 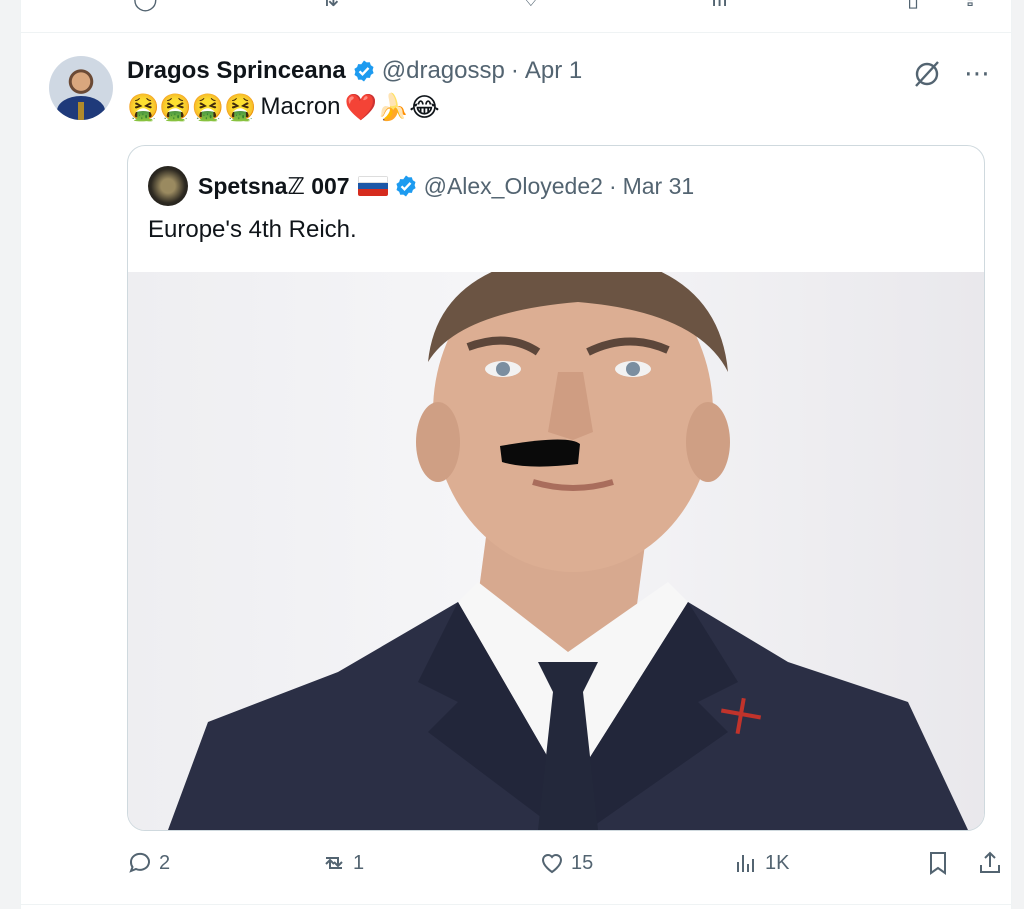 I want to click on display-name: Dragos Sprinceana, so click(x=236, y=71).